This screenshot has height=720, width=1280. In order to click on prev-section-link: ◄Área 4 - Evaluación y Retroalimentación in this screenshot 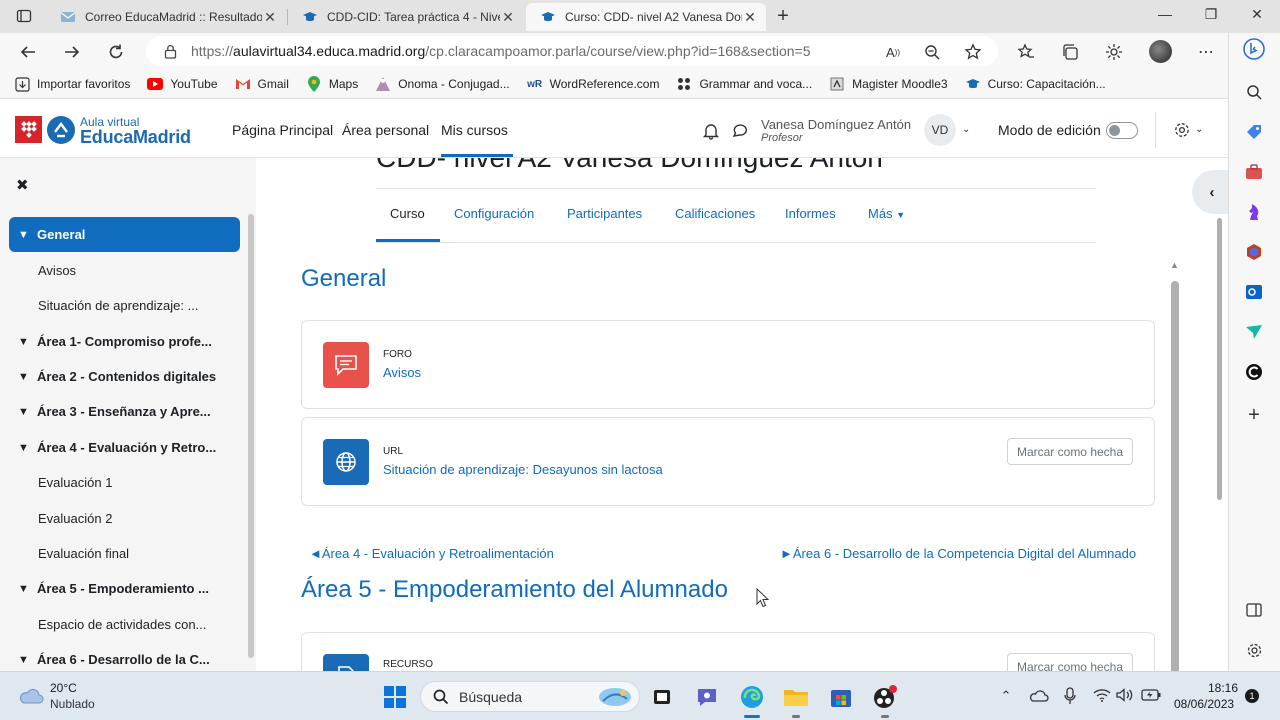, I will do `click(431, 553)`.